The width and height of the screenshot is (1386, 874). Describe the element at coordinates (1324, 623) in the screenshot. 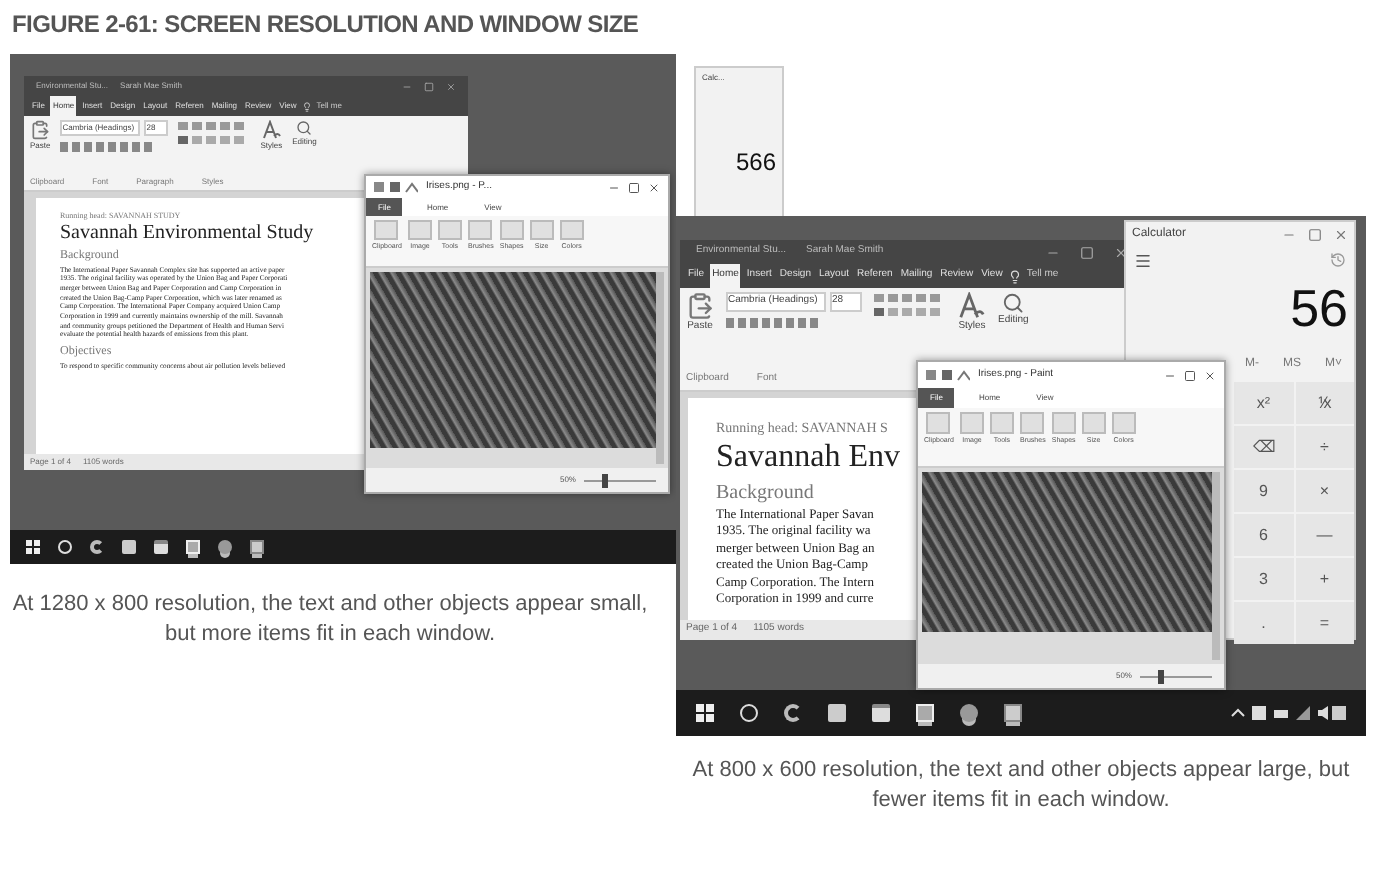

I see `calculator-key: =` at that location.